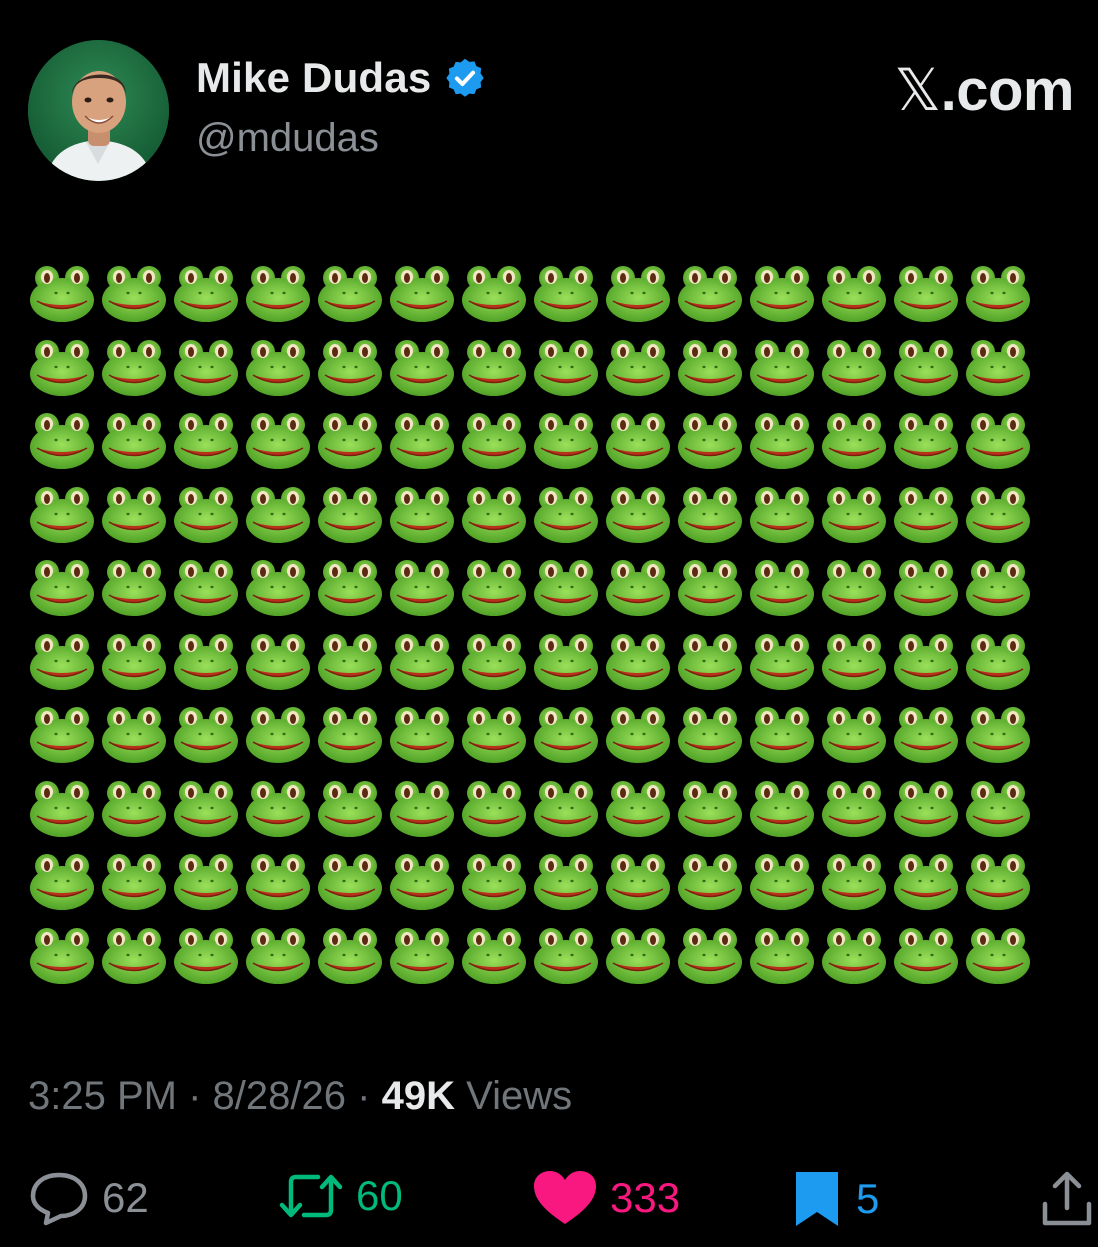  I want to click on repost-button: 60, so click(340, 1196).